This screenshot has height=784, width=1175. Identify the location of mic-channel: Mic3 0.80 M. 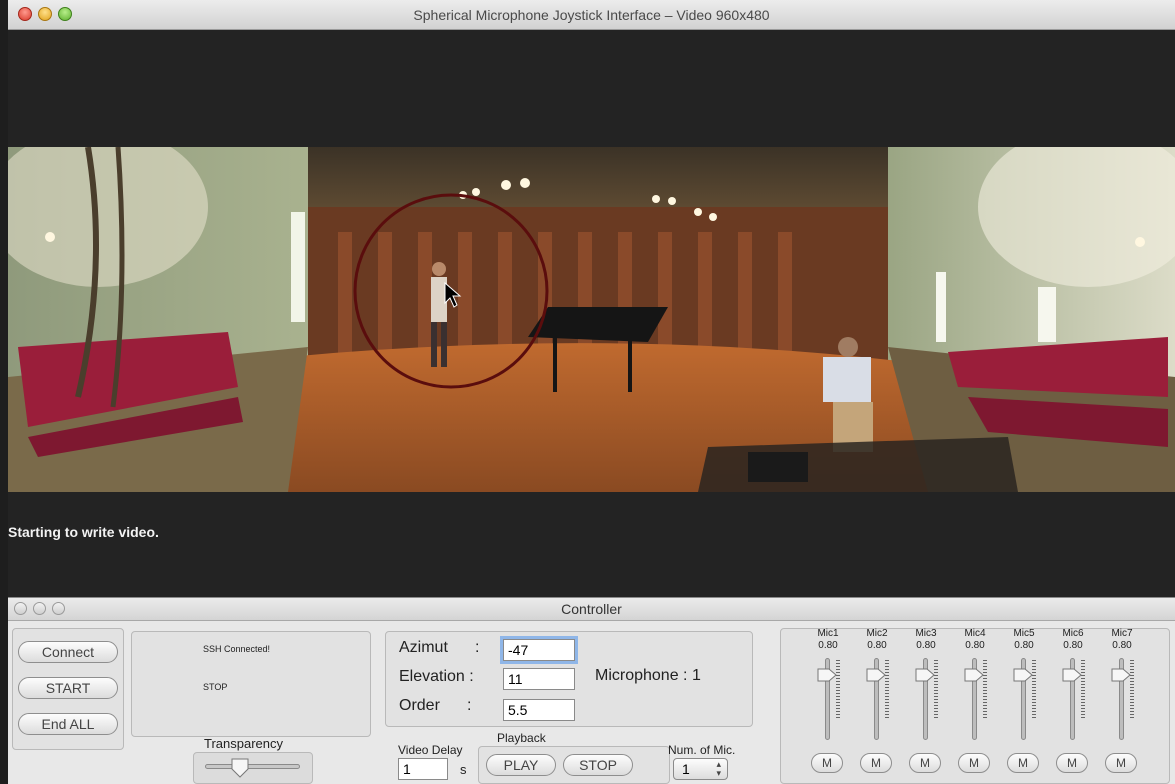
(926, 691).